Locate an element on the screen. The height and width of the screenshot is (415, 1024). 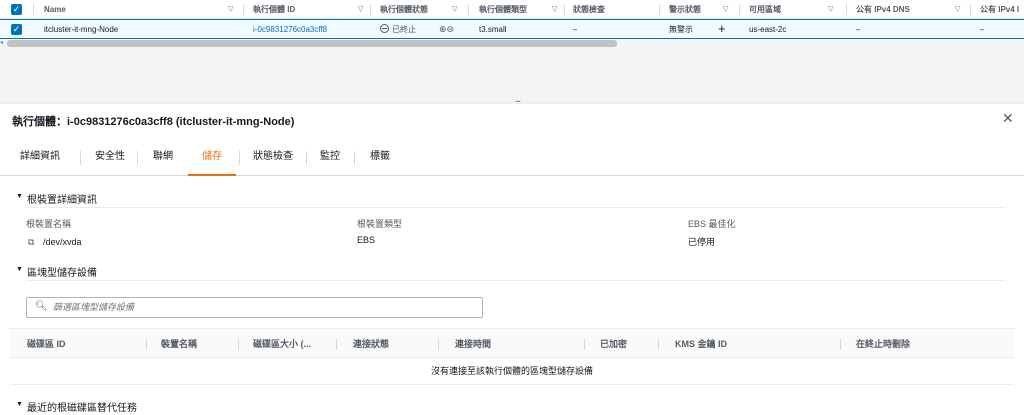
column-header-status-check: 狀態檢查 is located at coordinates (589, 9).